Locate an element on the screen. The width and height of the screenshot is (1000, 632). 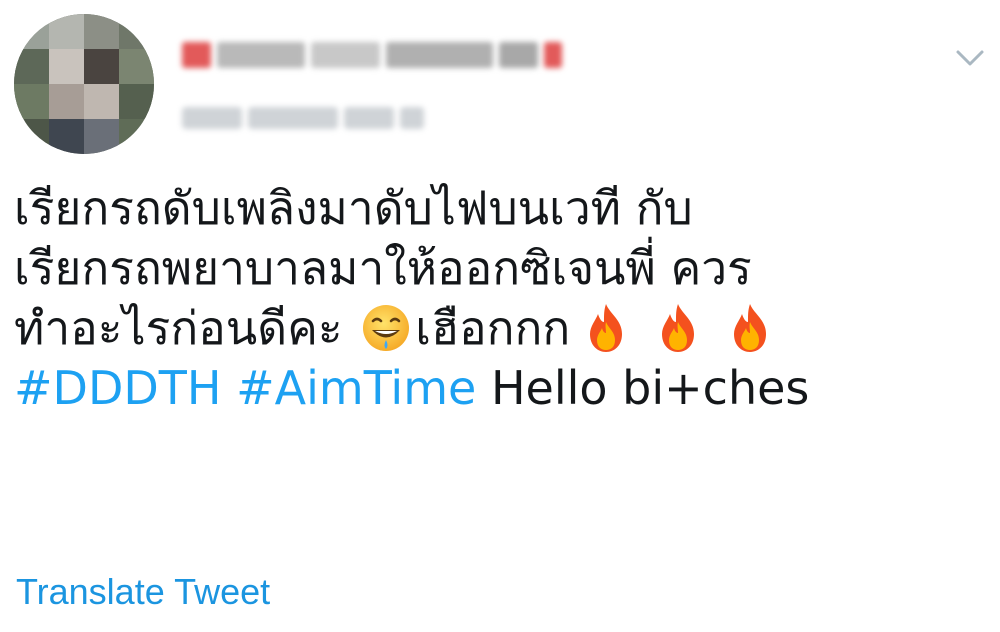
hashtag-link: #AimTime is located at coordinates (356, 388).